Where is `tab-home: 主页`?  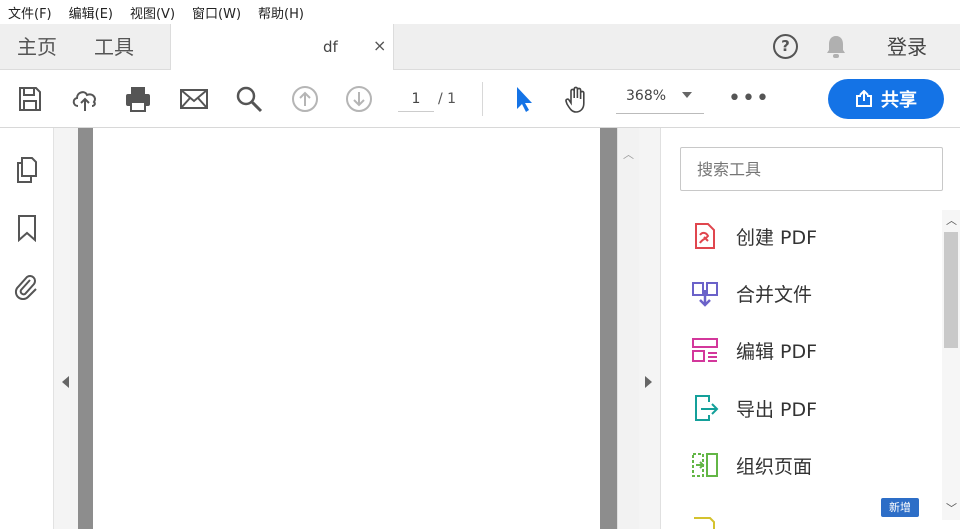
tab-home: 主页 is located at coordinates (37, 47).